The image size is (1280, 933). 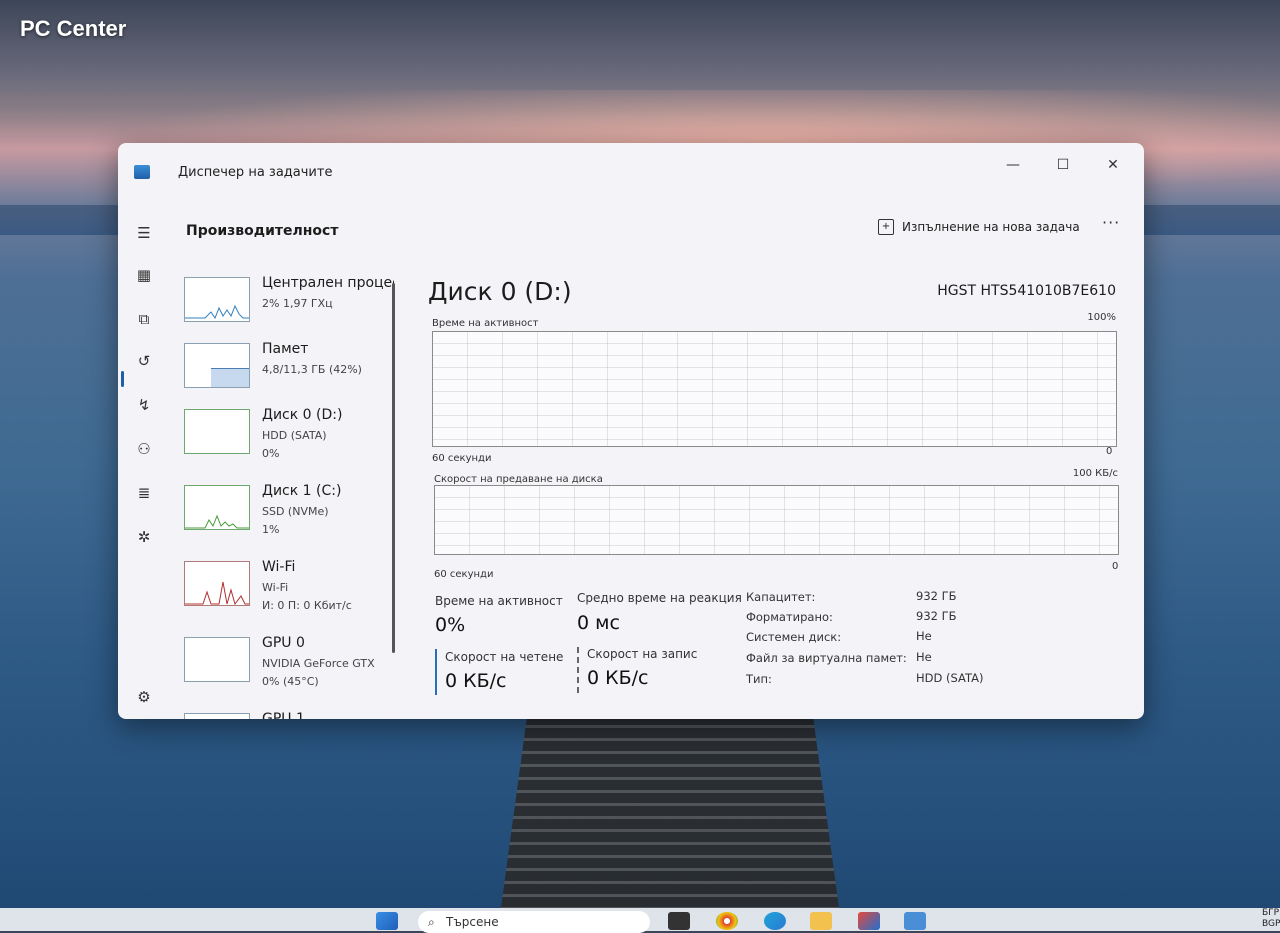 I want to click on write-speed-label: Скорост на запис, so click(x=642, y=654).